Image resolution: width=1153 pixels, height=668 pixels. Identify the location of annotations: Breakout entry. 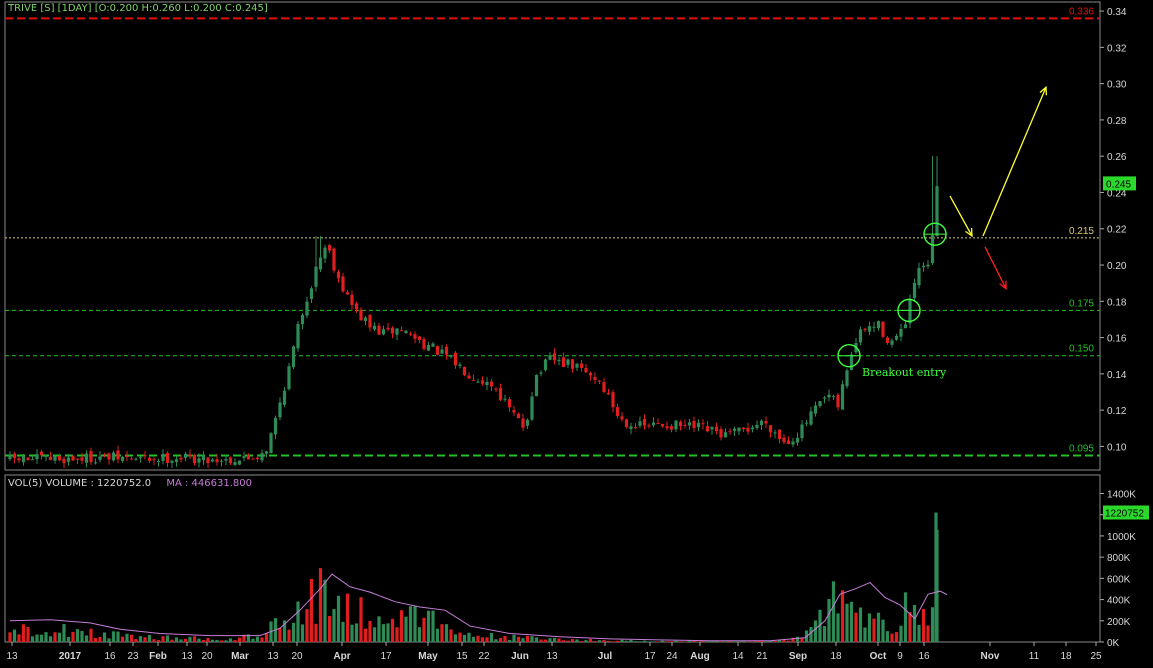
(942, 232).